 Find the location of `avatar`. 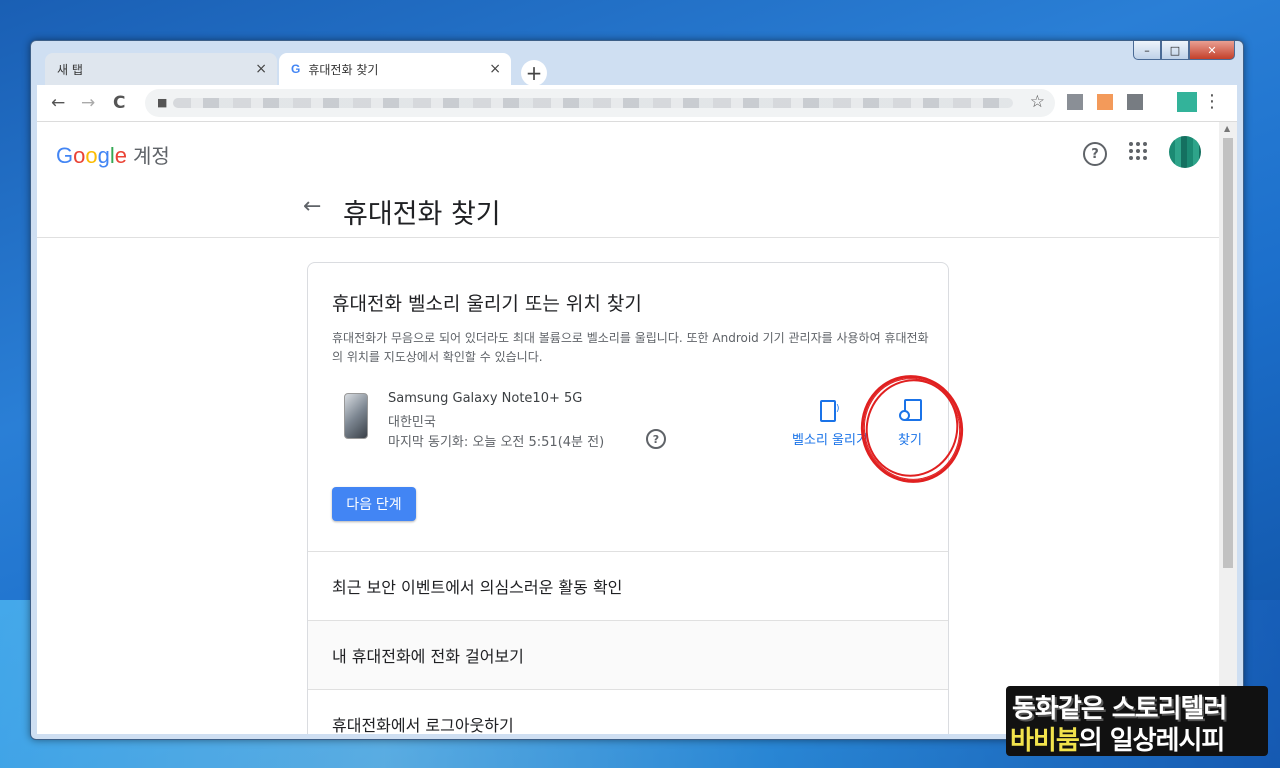

avatar is located at coordinates (1185, 152).